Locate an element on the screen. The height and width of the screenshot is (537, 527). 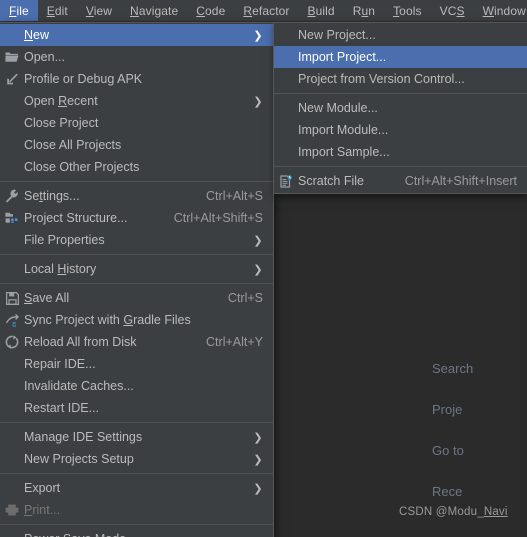
menu-item-label: Save All is located at coordinates (47, 298).